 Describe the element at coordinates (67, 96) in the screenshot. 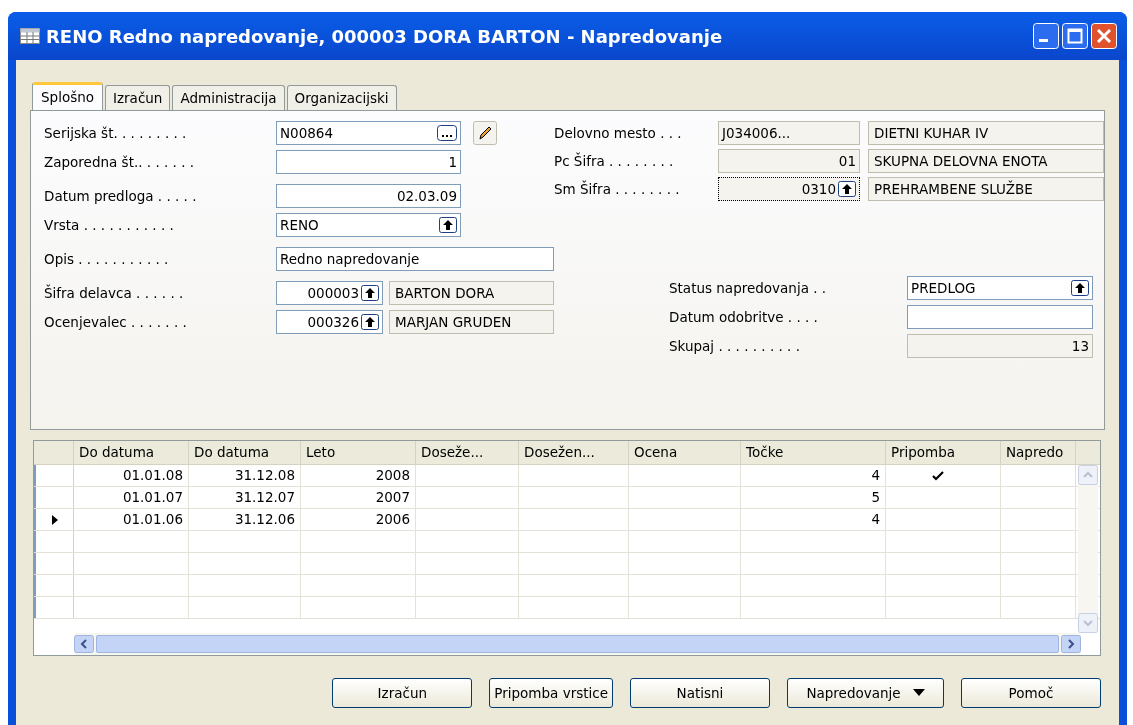

I see `tab: Splošno` at that location.